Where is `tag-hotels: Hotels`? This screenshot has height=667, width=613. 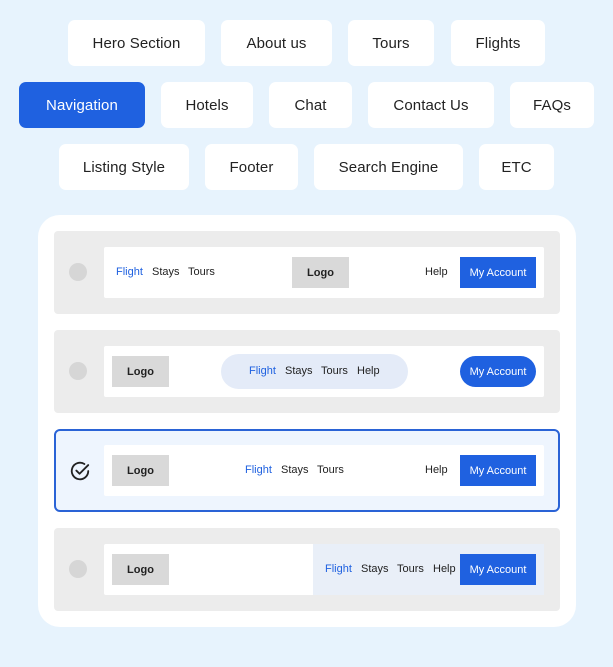
tag-hotels: Hotels is located at coordinates (207, 105).